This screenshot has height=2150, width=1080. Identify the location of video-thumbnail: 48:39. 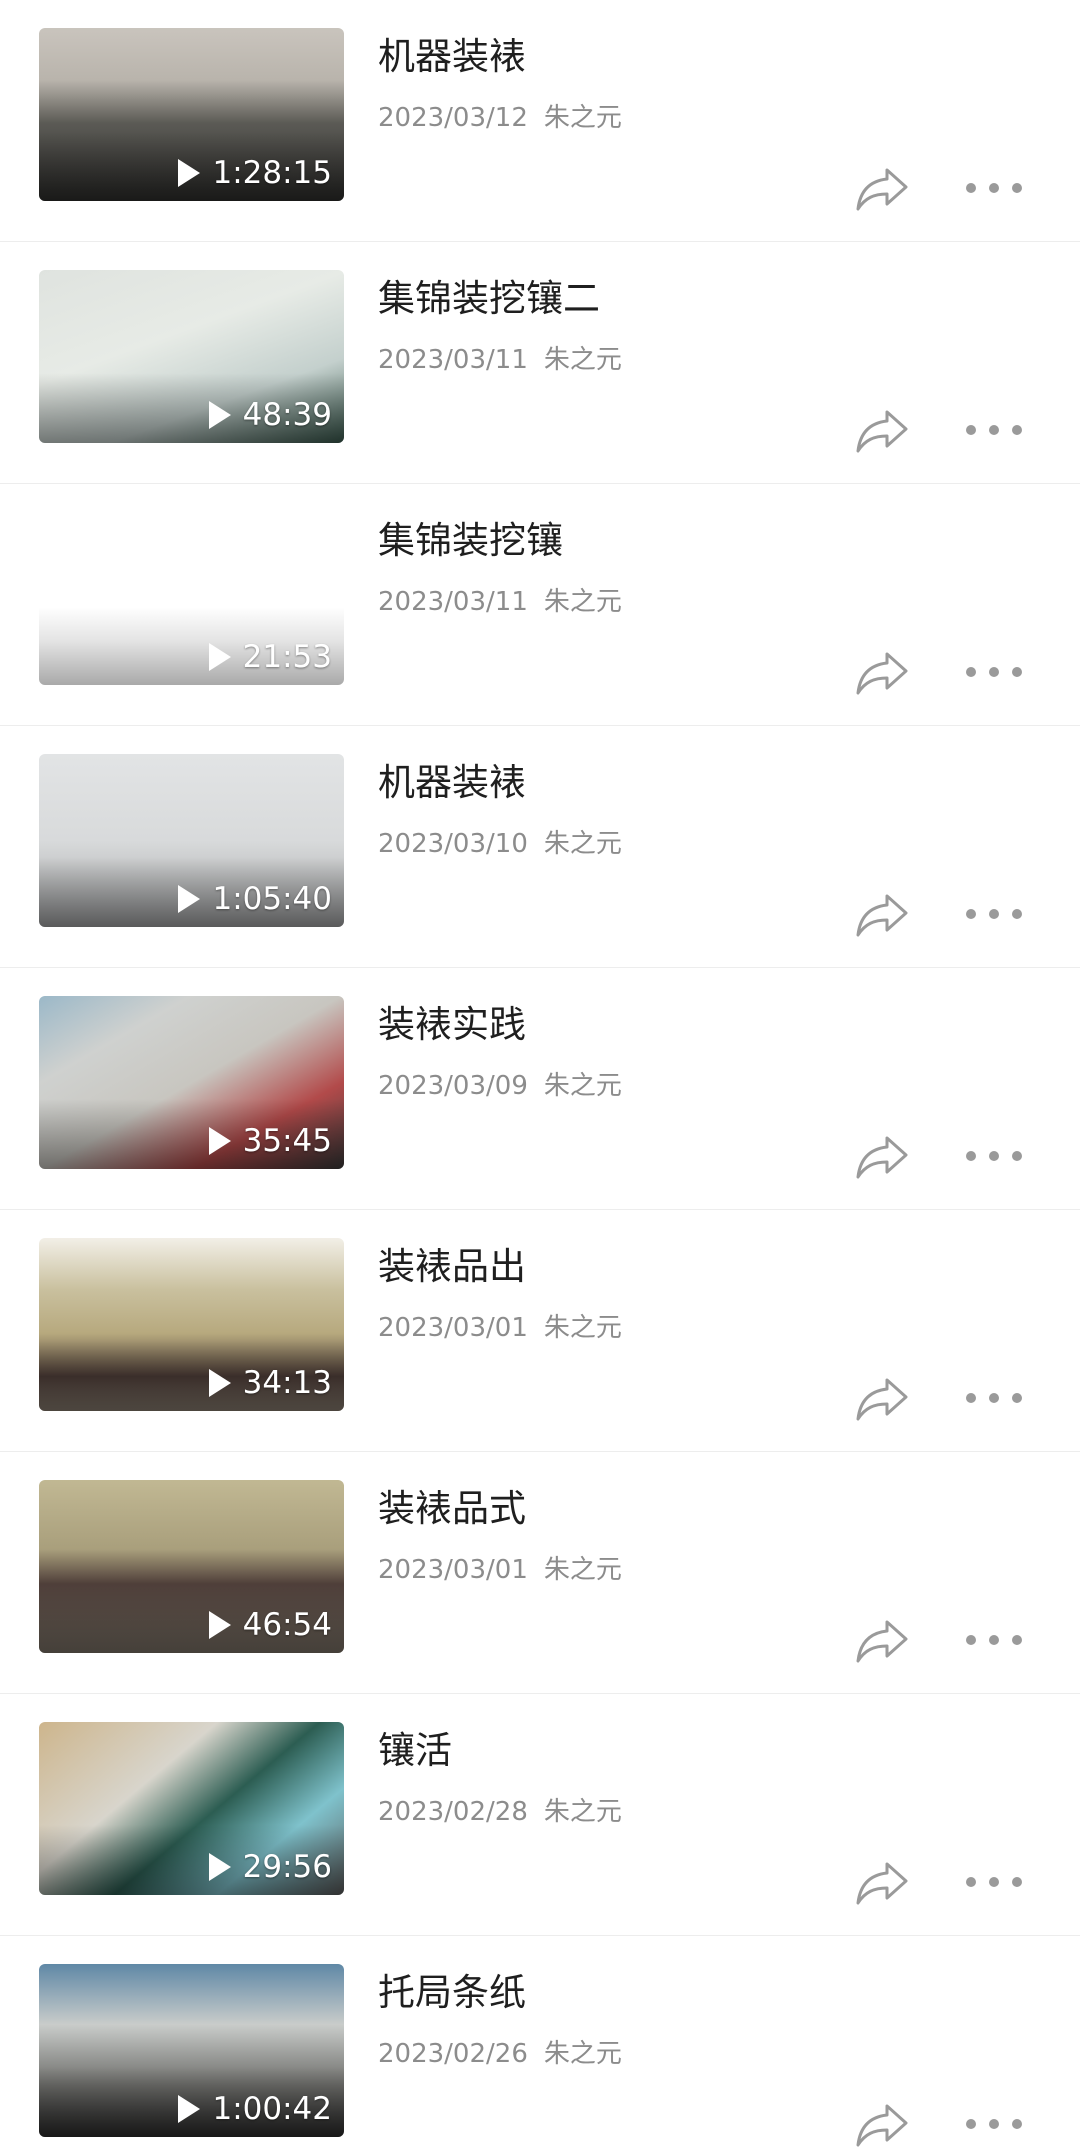
(191, 356).